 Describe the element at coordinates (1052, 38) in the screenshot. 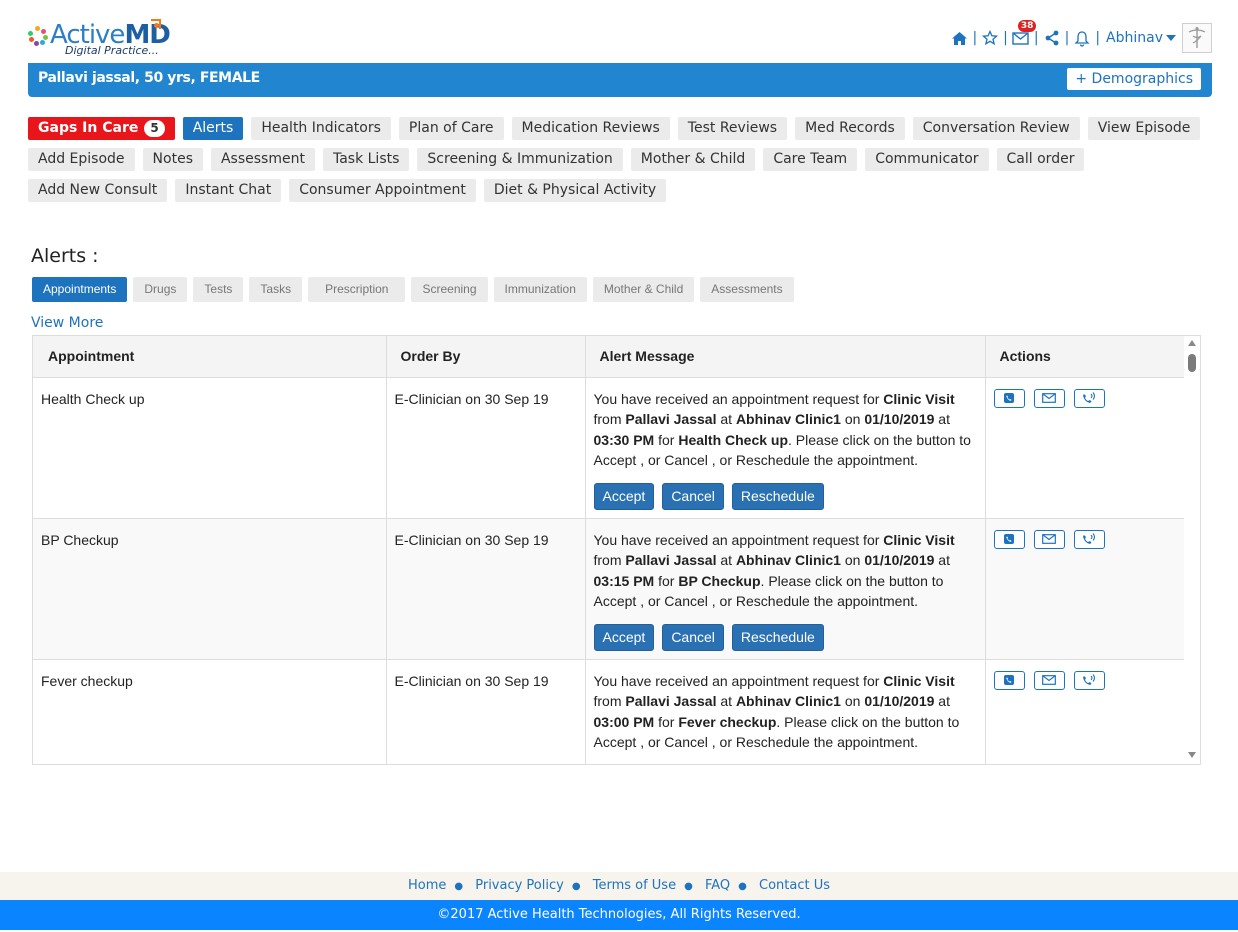

I see `share-icon` at that location.